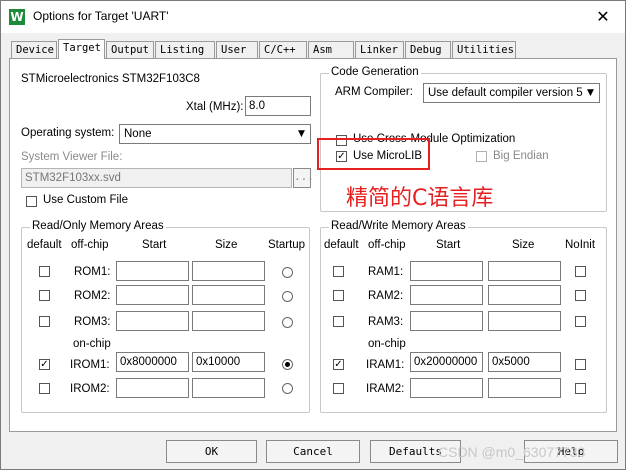  I want to click on ro-header-offchip: off-chip, so click(90, 245).